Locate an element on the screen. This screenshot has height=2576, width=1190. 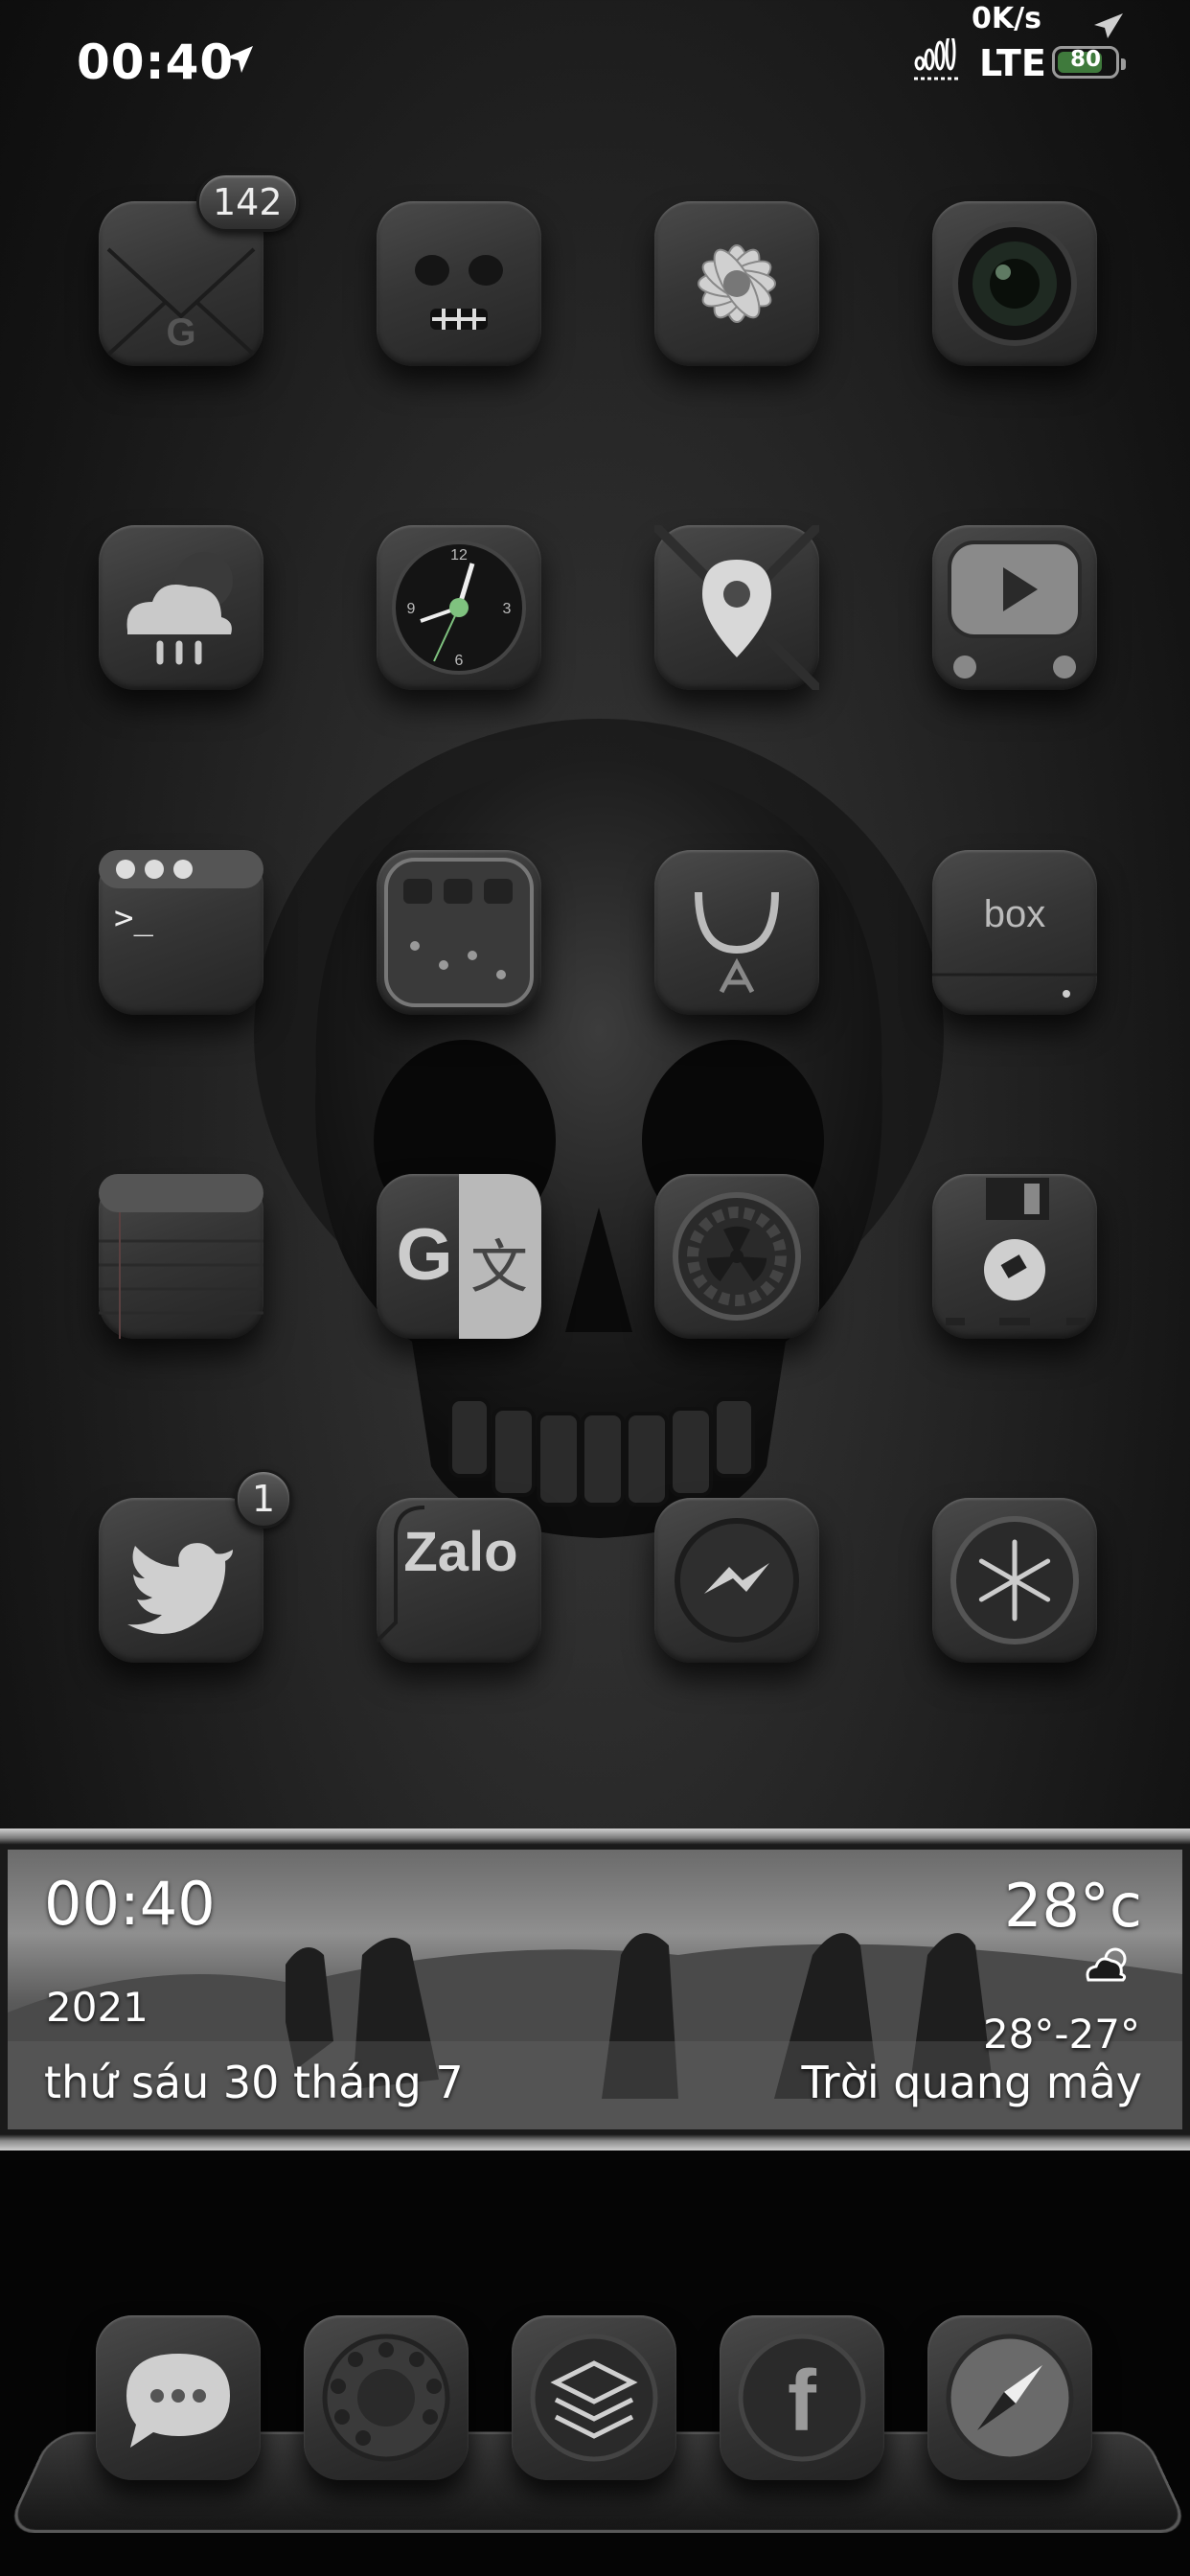
battery-indicator: 80 is located at coordinates (1089, 63).